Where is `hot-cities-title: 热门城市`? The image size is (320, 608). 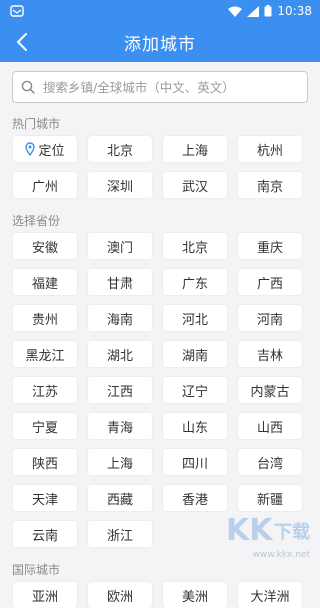 hot-cities-title: 热门城市 is located at coordinates (36, 124).